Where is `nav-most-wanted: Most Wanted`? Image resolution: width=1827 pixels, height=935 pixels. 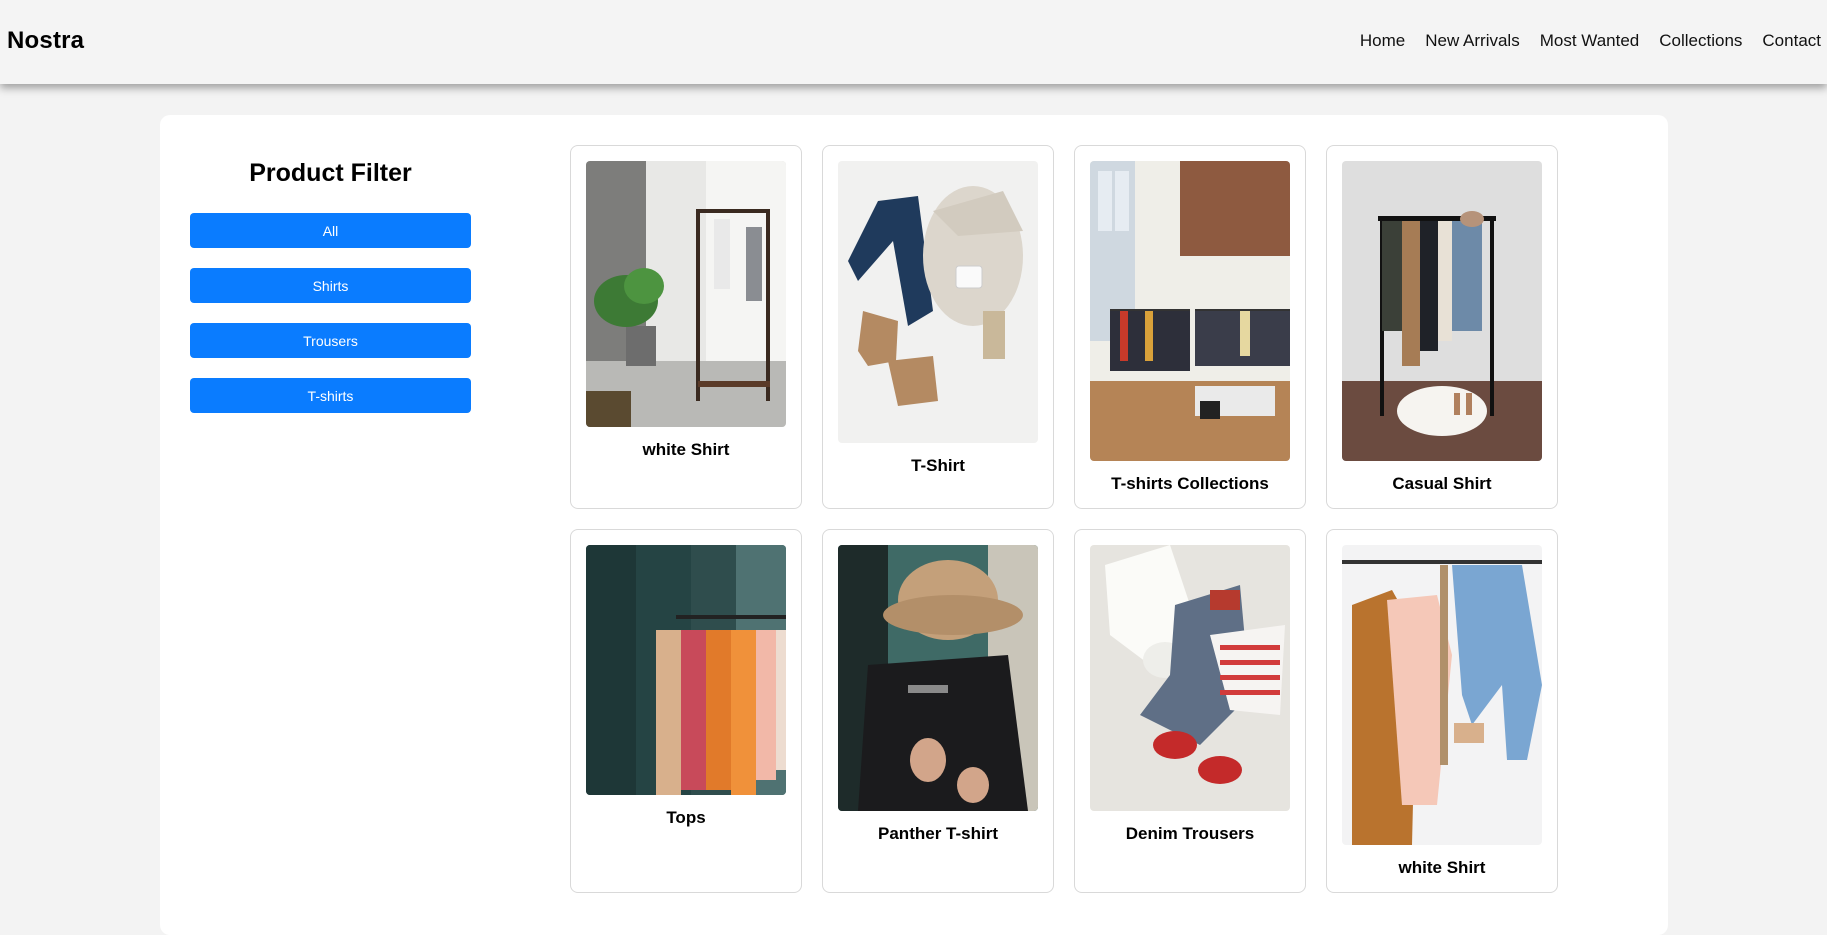
nav-most-wanted: Most Wanted is located at coordinates (1590, 41).